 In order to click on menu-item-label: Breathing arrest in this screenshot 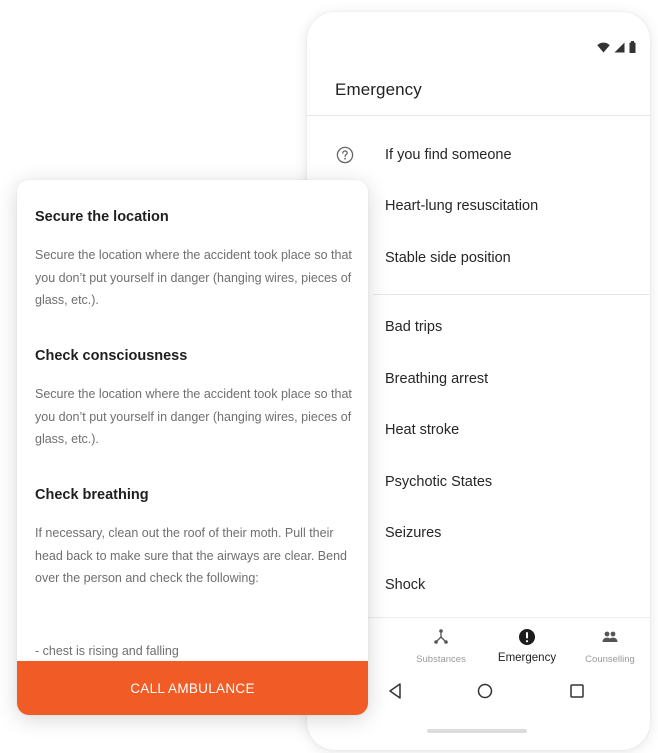, I will do `click(437, 379)`.